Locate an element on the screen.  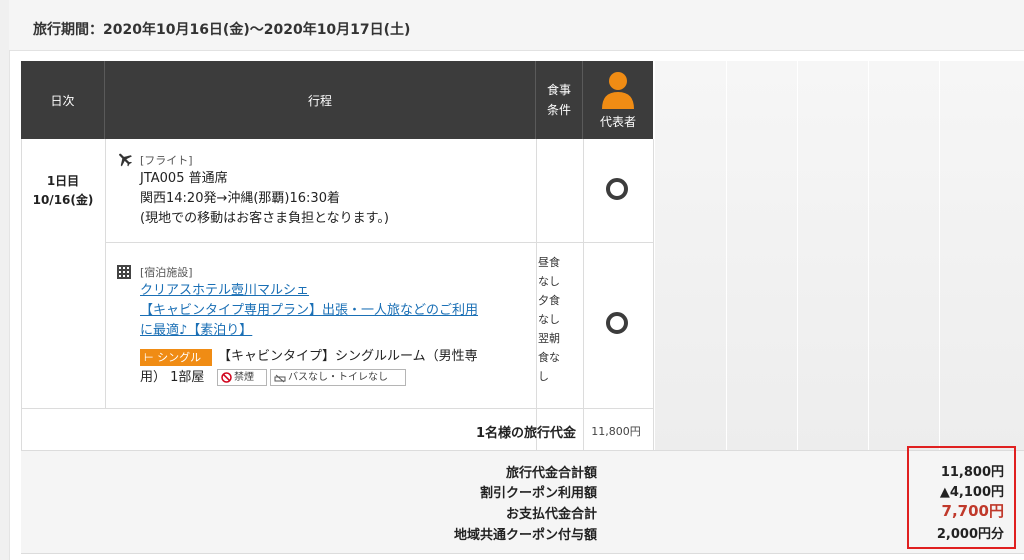
header-traveler-label: 代表者 is located at coordinates (617, 121).